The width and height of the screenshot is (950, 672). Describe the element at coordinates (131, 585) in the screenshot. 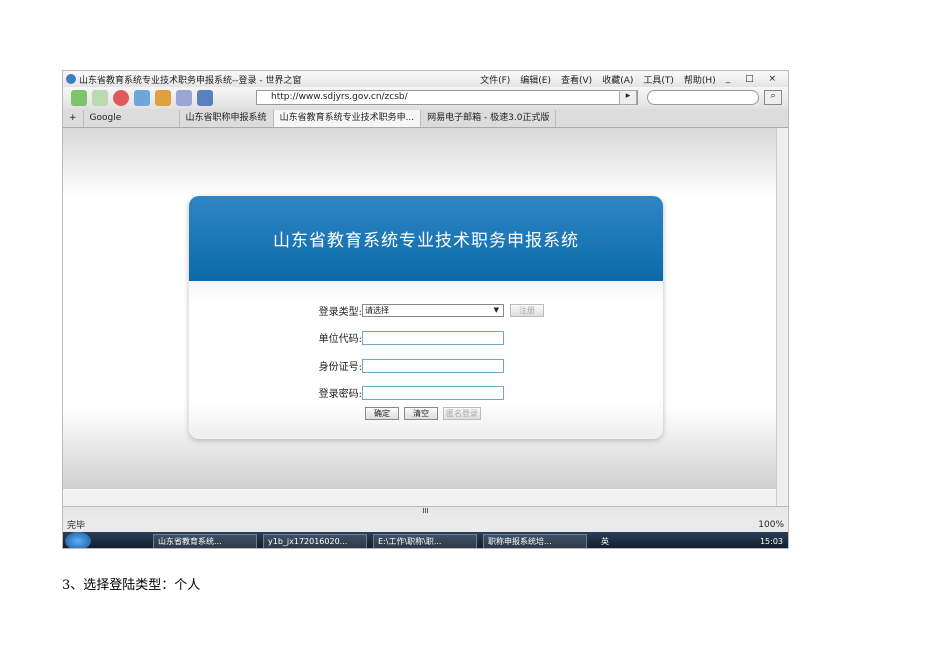

I see `document-caption: 3、选择登陆类型：个人` at that location.